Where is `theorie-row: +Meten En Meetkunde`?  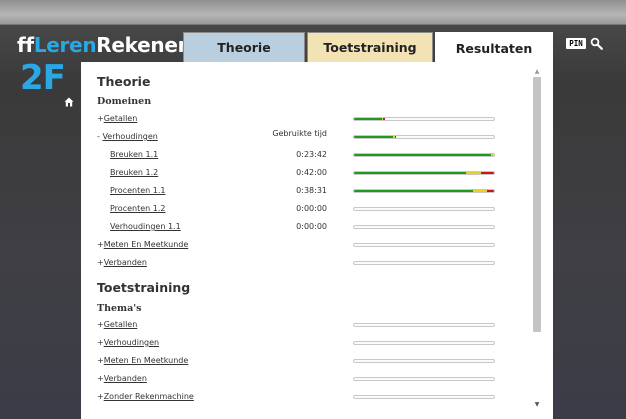 theorie-row: +Meten En Meetkunde is located at coordinates (142, 244).